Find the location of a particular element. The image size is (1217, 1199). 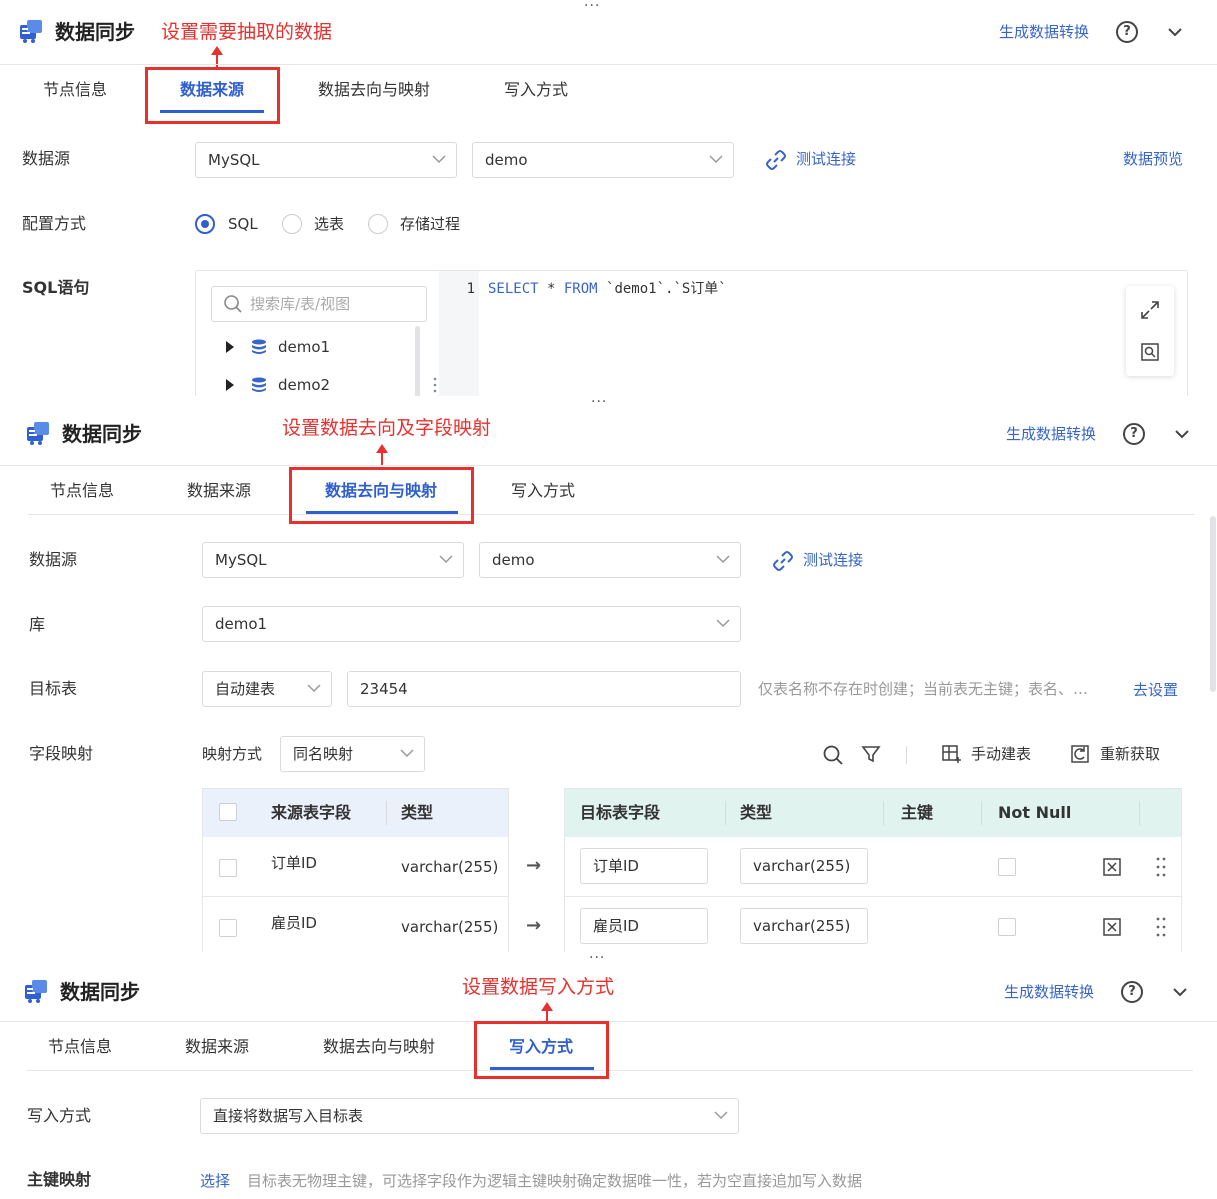

panel-header: 数据同步 设置数据去向及字段映射 生成数据转换 ? is located at coordinates (608, 434).